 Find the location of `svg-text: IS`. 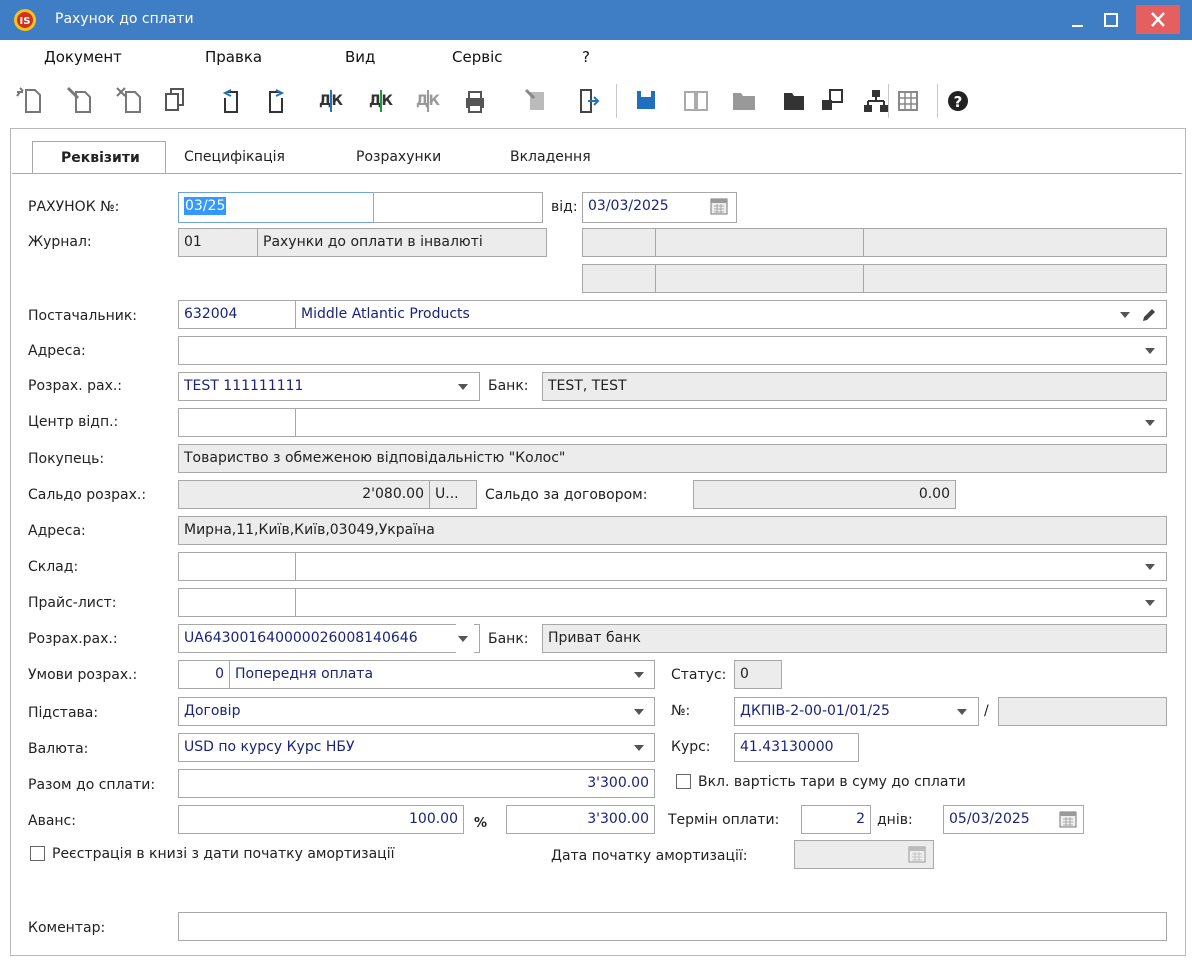

svg-text: IS is located at coordinates (25, 21).